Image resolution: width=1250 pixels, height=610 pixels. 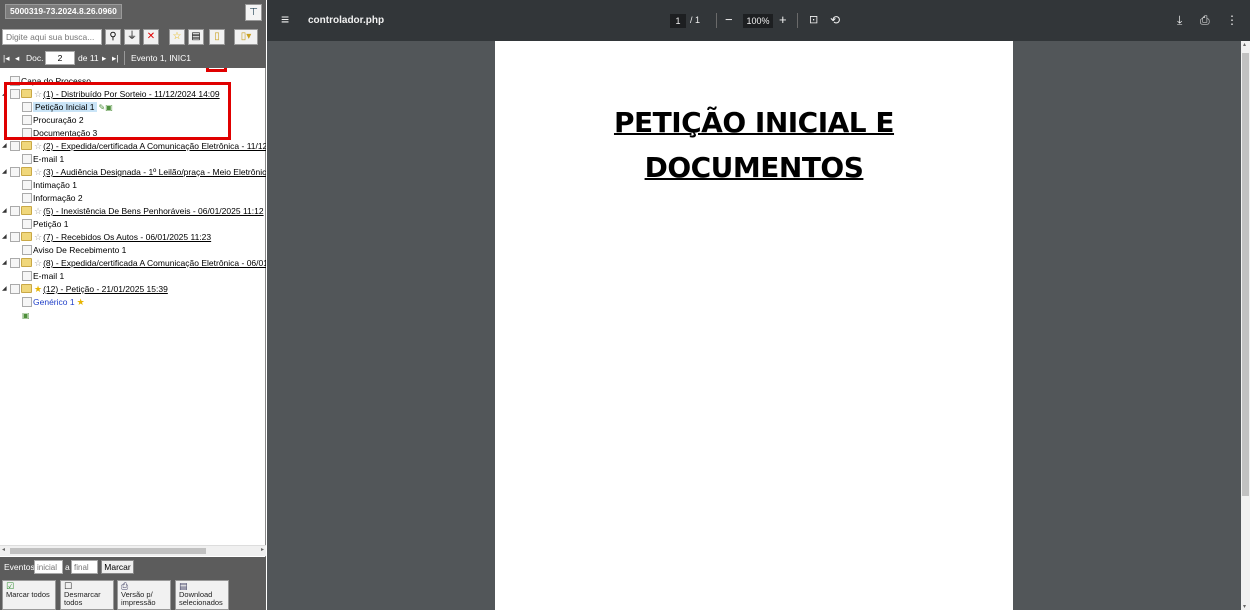 What do you see at coordinates (67, 567) in the screenshot?
I see `range-separator: a` at bounding box center [67, 567].